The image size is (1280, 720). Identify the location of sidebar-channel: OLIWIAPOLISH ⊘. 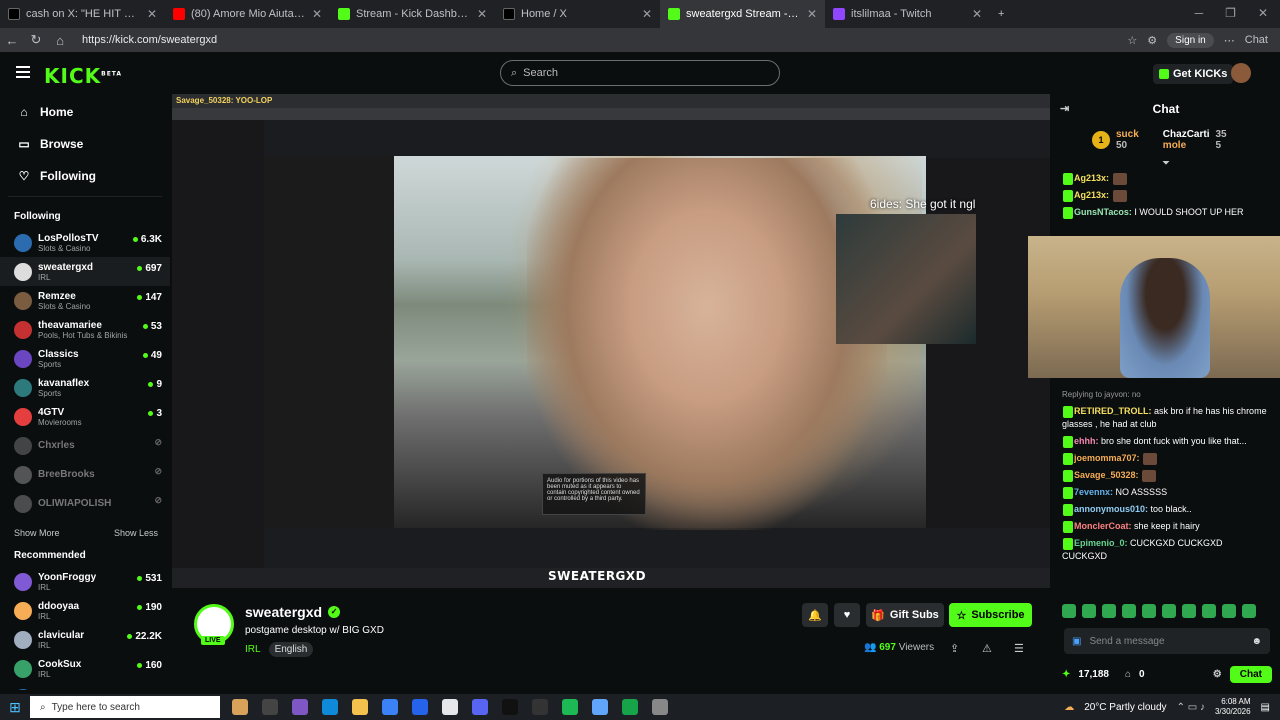
(85, 503).